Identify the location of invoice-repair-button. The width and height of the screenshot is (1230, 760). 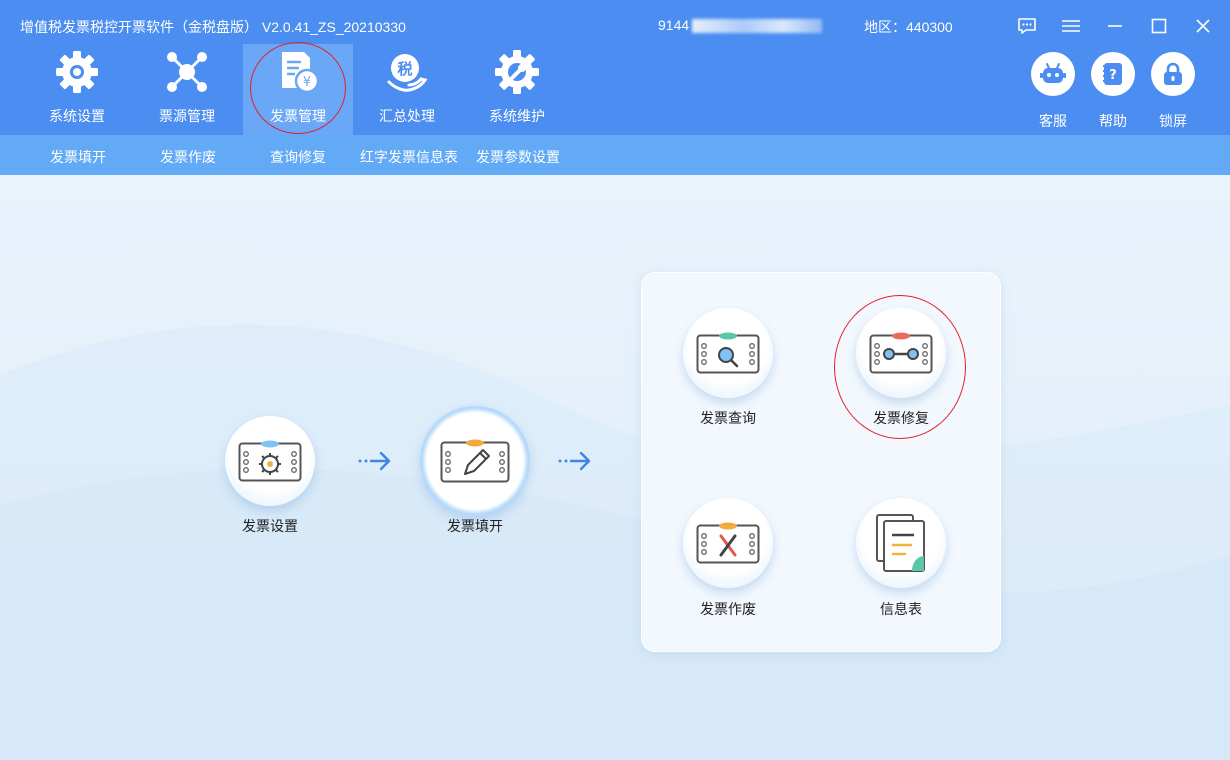
(901, 353).